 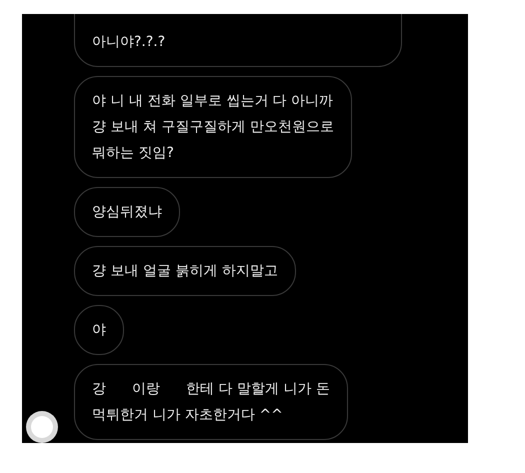 I want to click on message-text: 아니야?.?.?, so click(x=129, y=42).